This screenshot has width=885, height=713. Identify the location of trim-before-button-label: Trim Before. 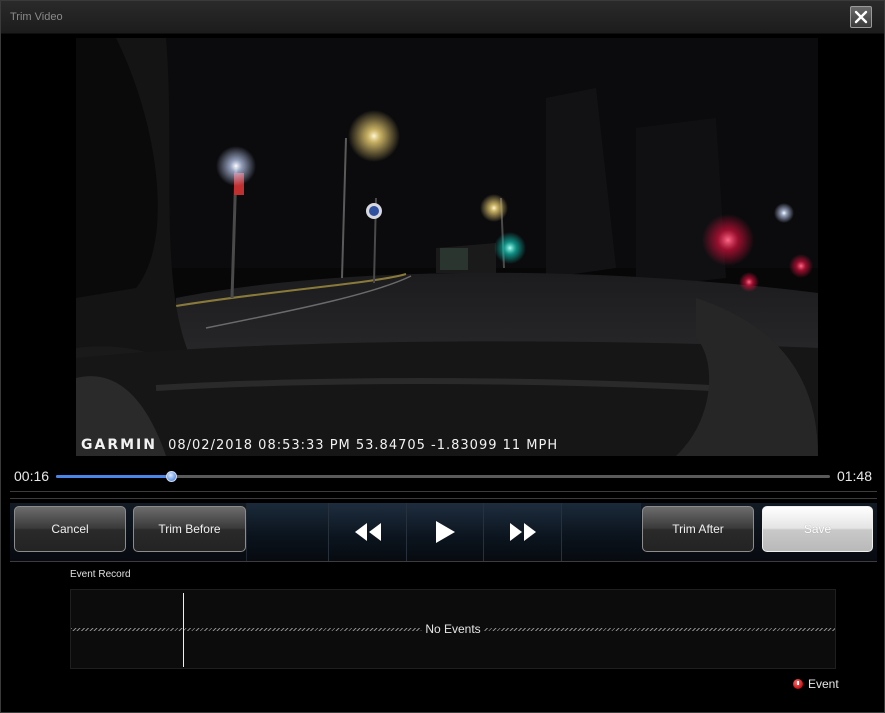
(189, 529).